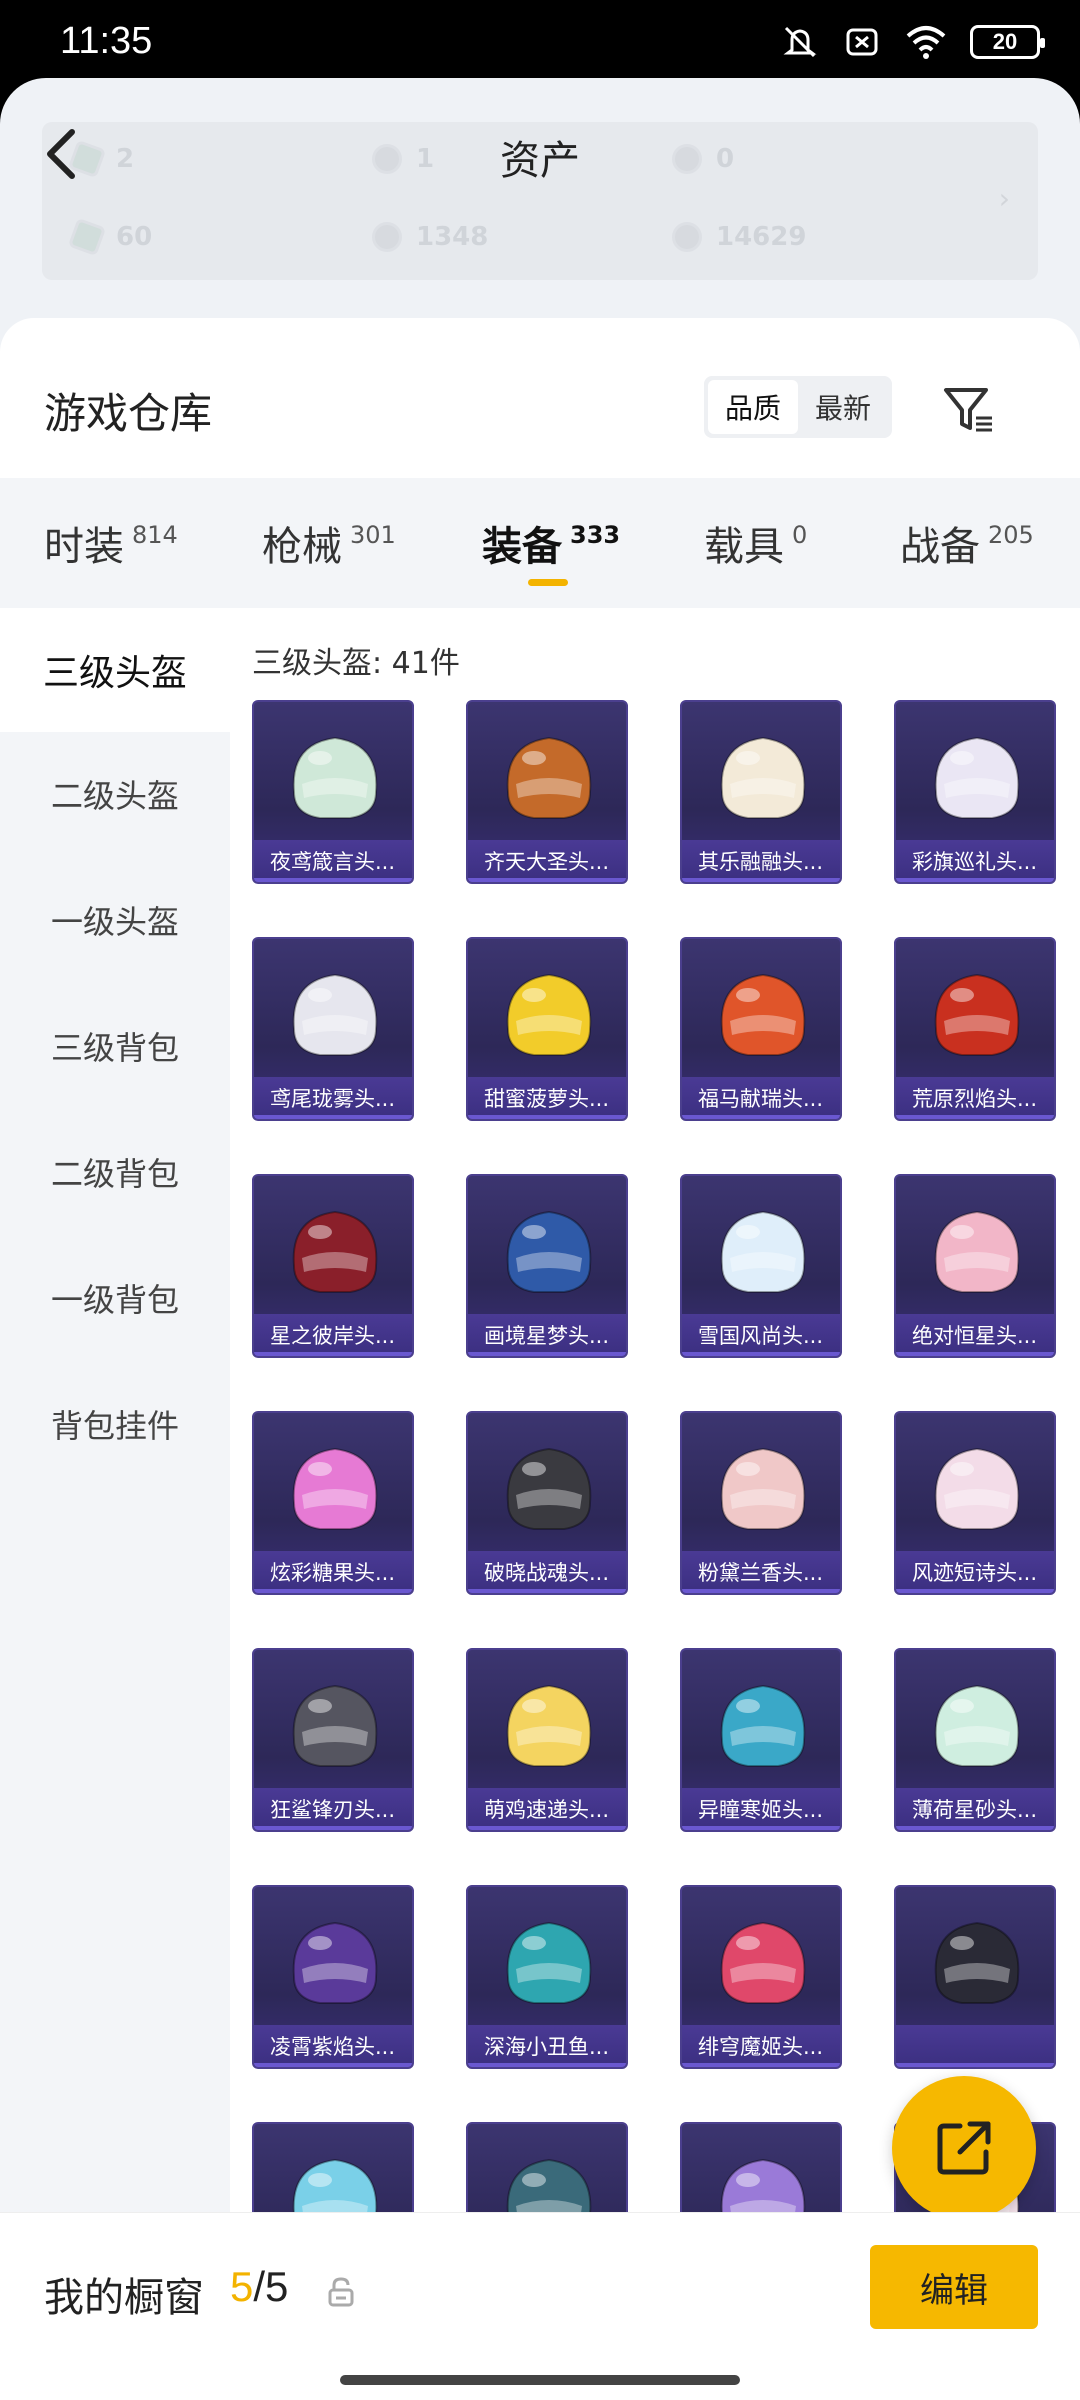 Image resolution: width=1080 pixels, height=2400 pixels. I want to click on tab-weapons: 枪械 301, so click(329, 543).